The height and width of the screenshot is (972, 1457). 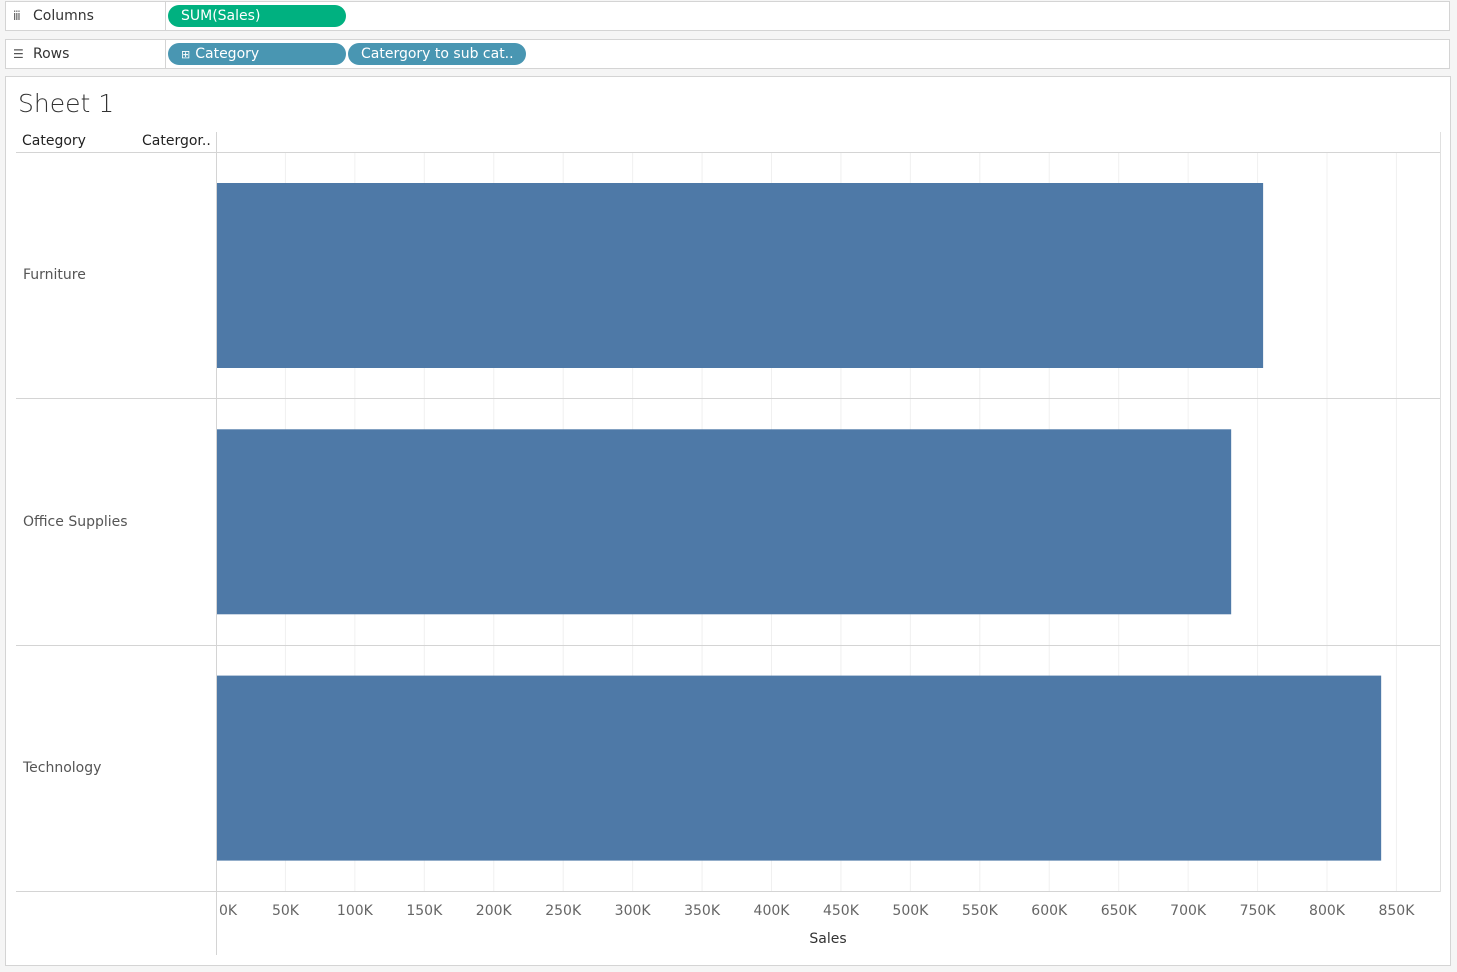 What do you see at coordinates (1049, 911) in the screenshot?
I see `x-tick-label: 600K` at bounding box center [1049, 911].